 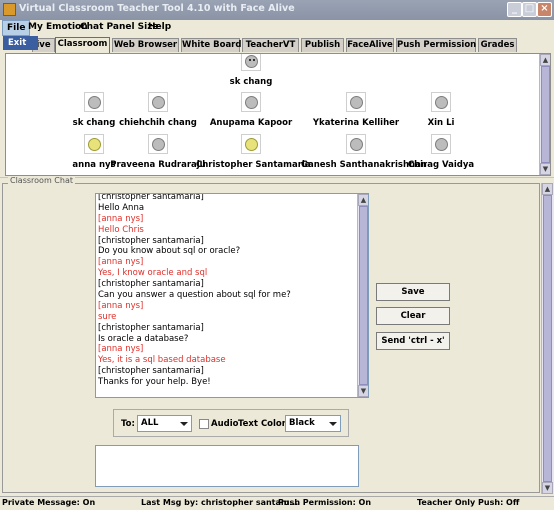 What do you see at coordinates (514, 9) in the screenshot?
I see `minimize-button: _` at bounding box center [514, 9].